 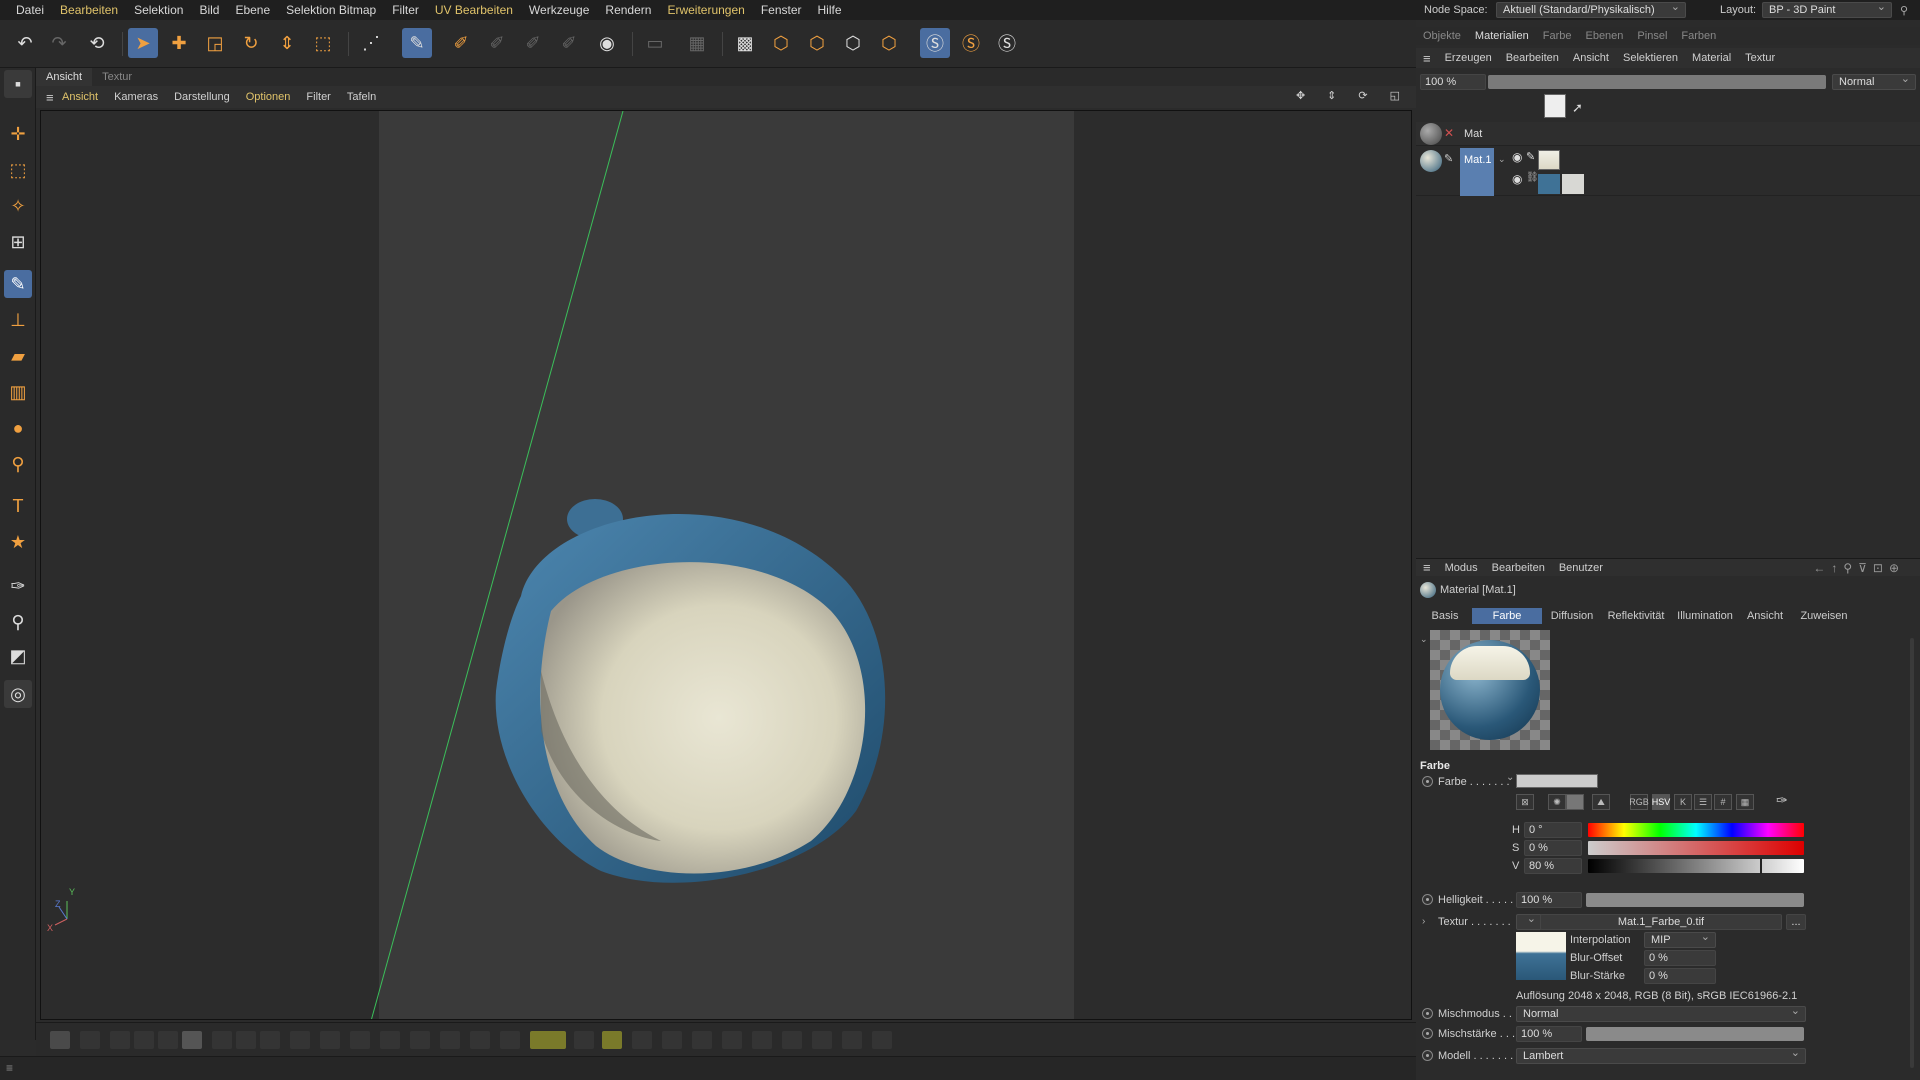 I want to click on tab-objekte: Objekte, so click(x=1442, y=36).